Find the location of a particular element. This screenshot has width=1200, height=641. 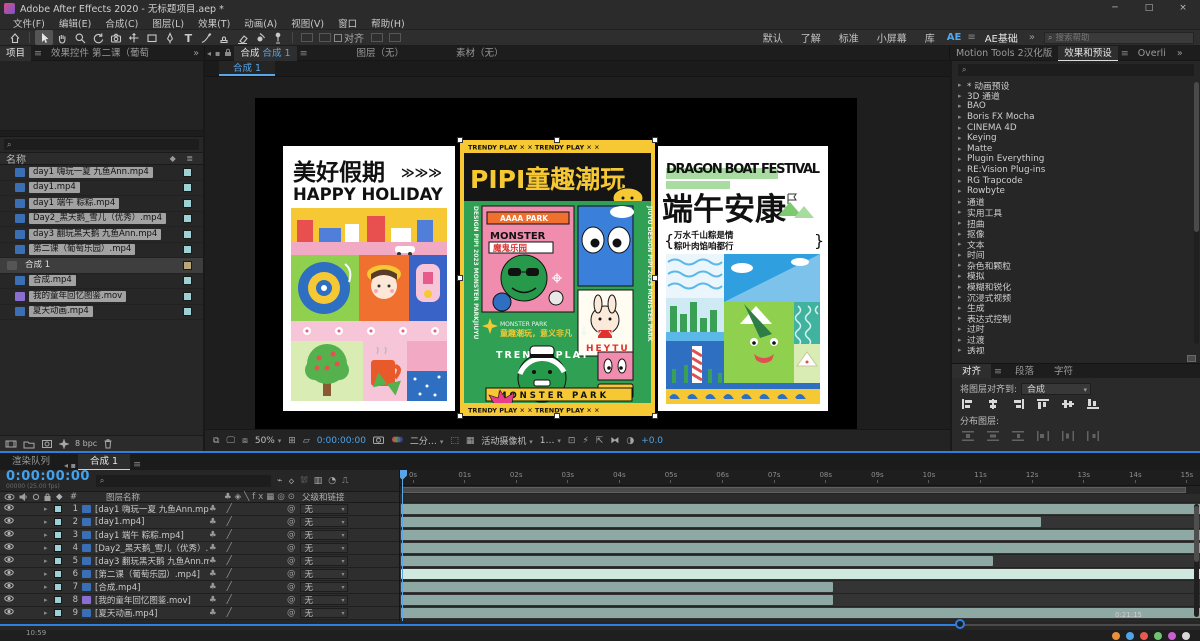

composition-mini-flowchart-icon: ⌁ is located at coordinates (279, 481).